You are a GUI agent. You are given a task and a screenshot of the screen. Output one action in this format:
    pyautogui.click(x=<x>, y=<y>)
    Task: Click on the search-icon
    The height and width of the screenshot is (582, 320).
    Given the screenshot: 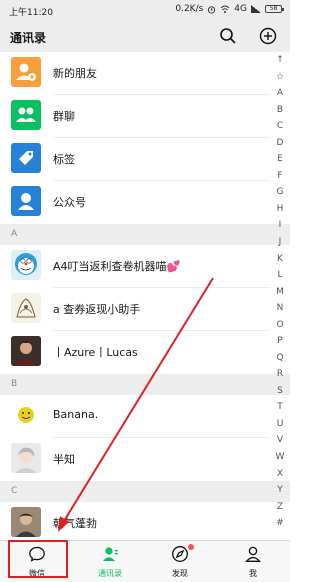 What is the action you would take?
    pyautogui.click(x=228, y=36)
    